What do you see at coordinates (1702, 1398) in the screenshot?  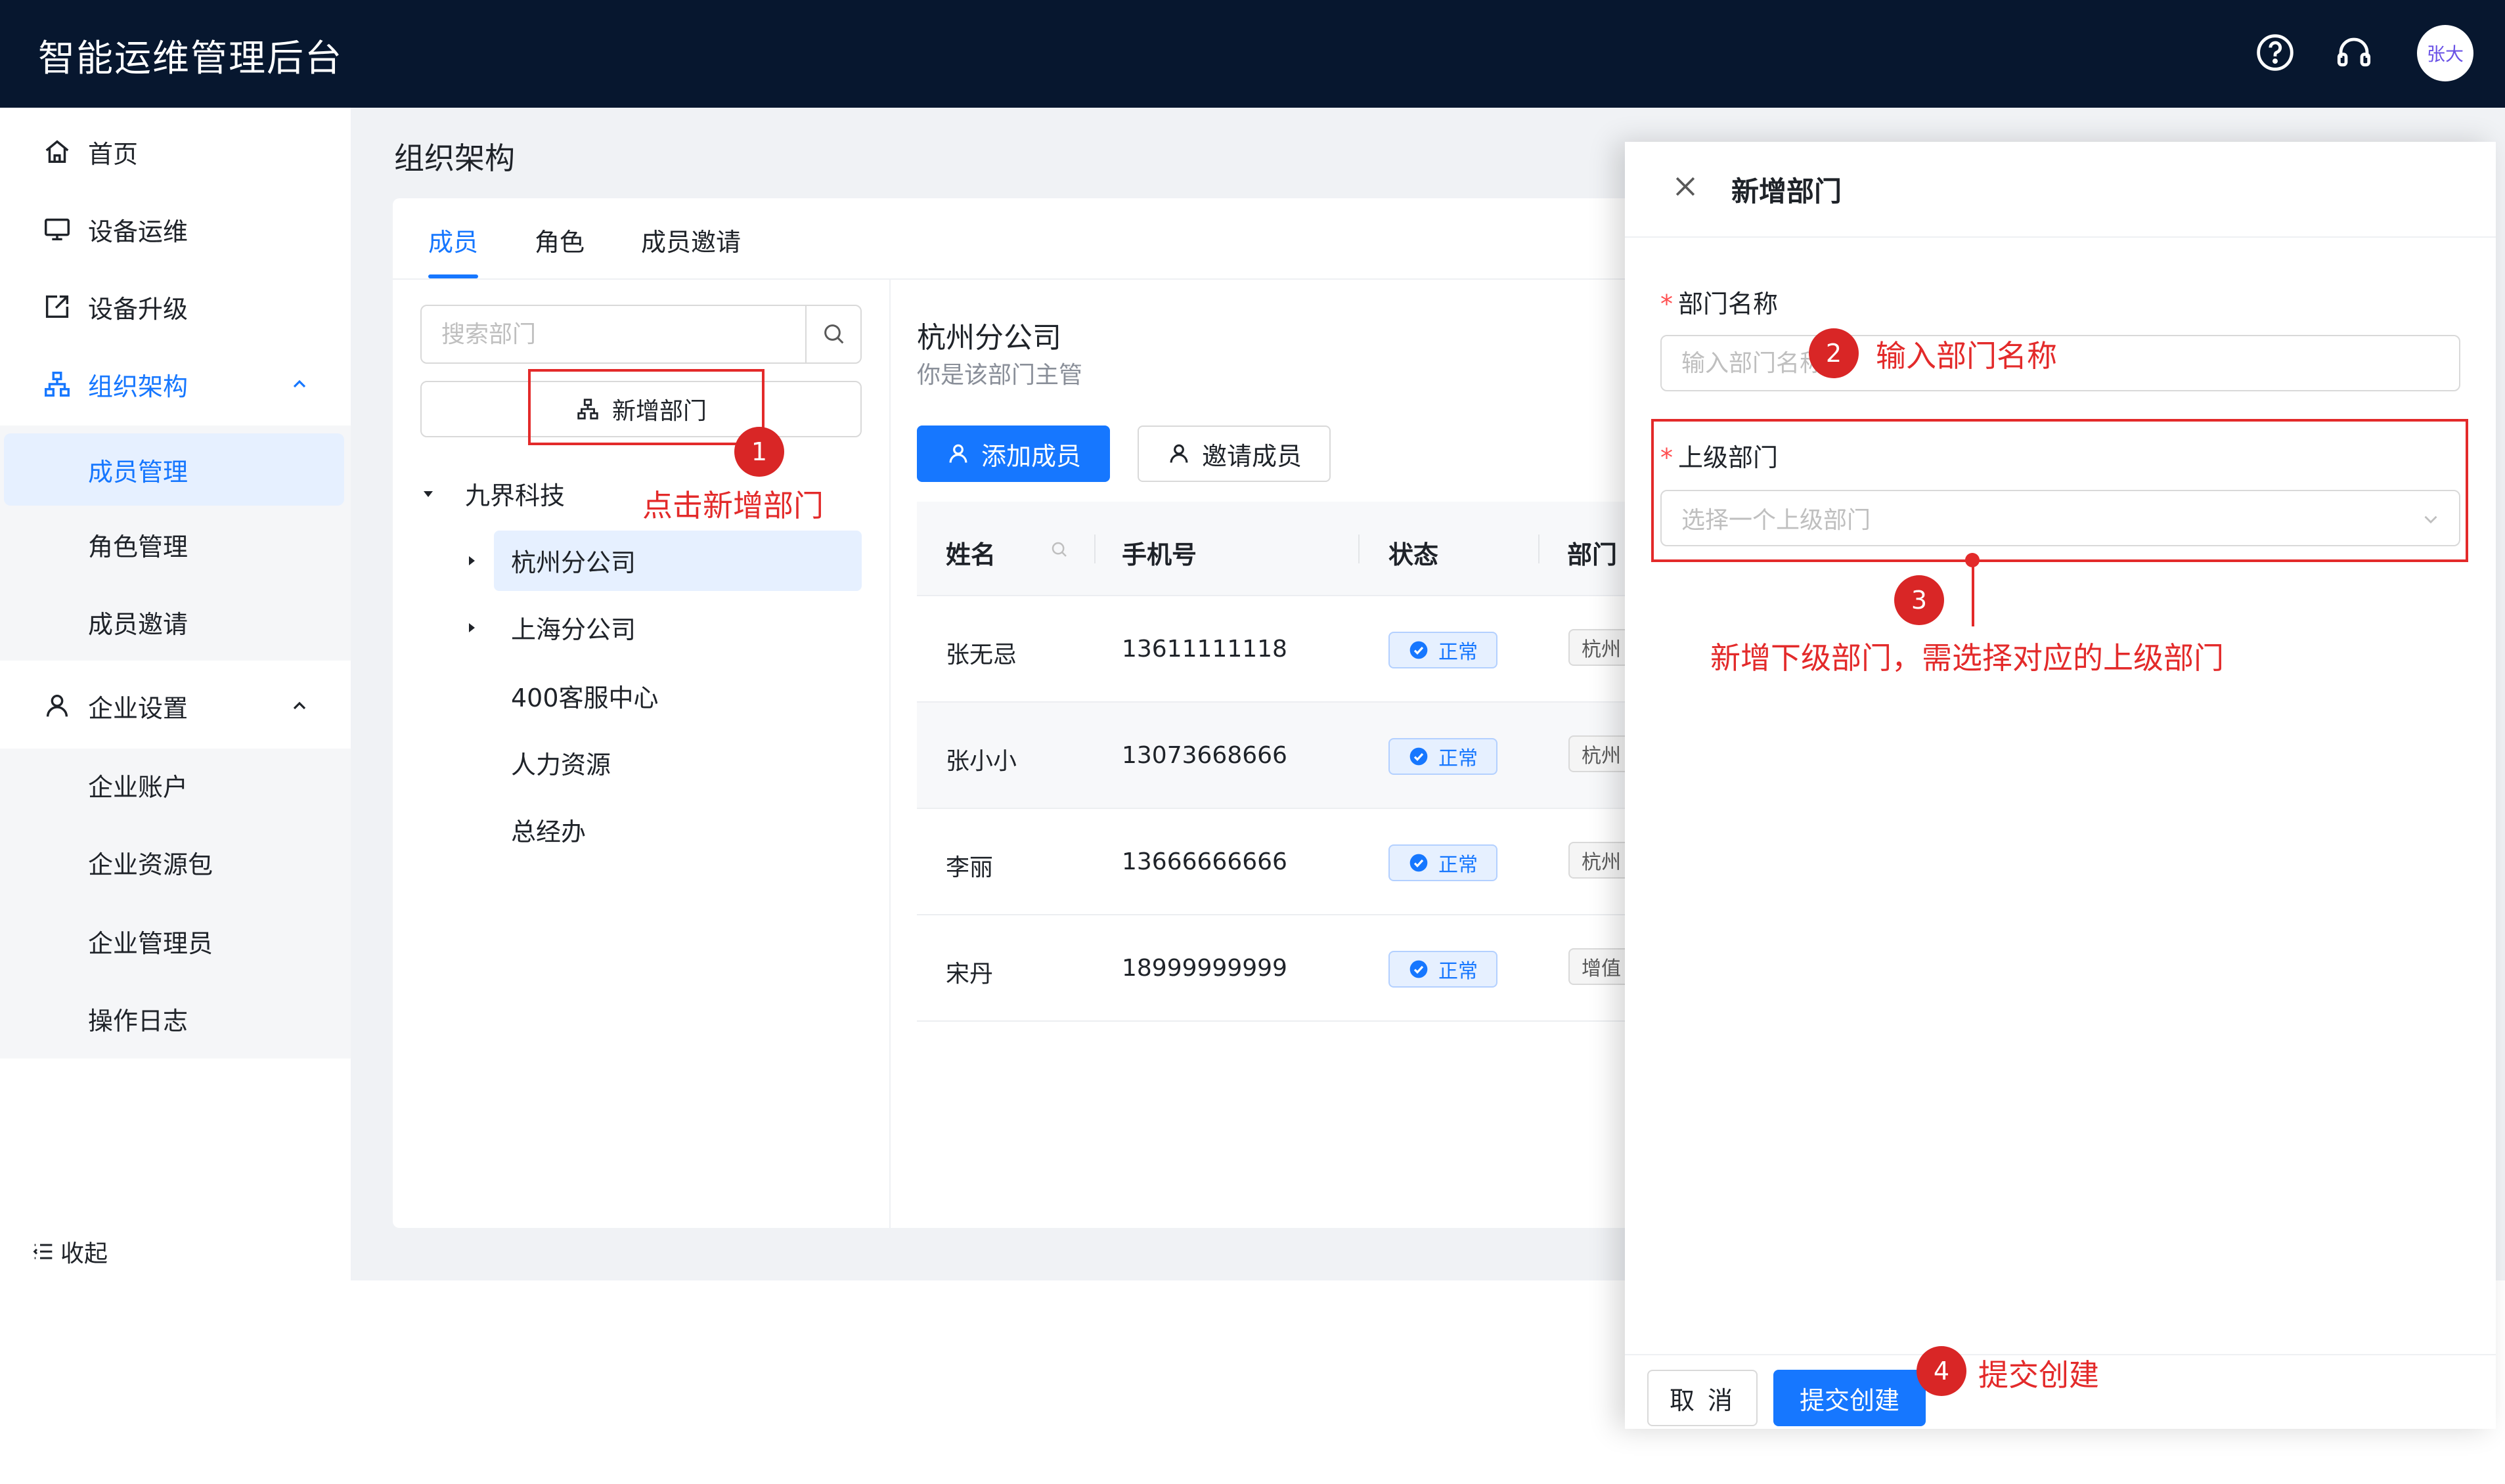 I see `cancel-button: 取 消` at bounding box center [1702, 1398].